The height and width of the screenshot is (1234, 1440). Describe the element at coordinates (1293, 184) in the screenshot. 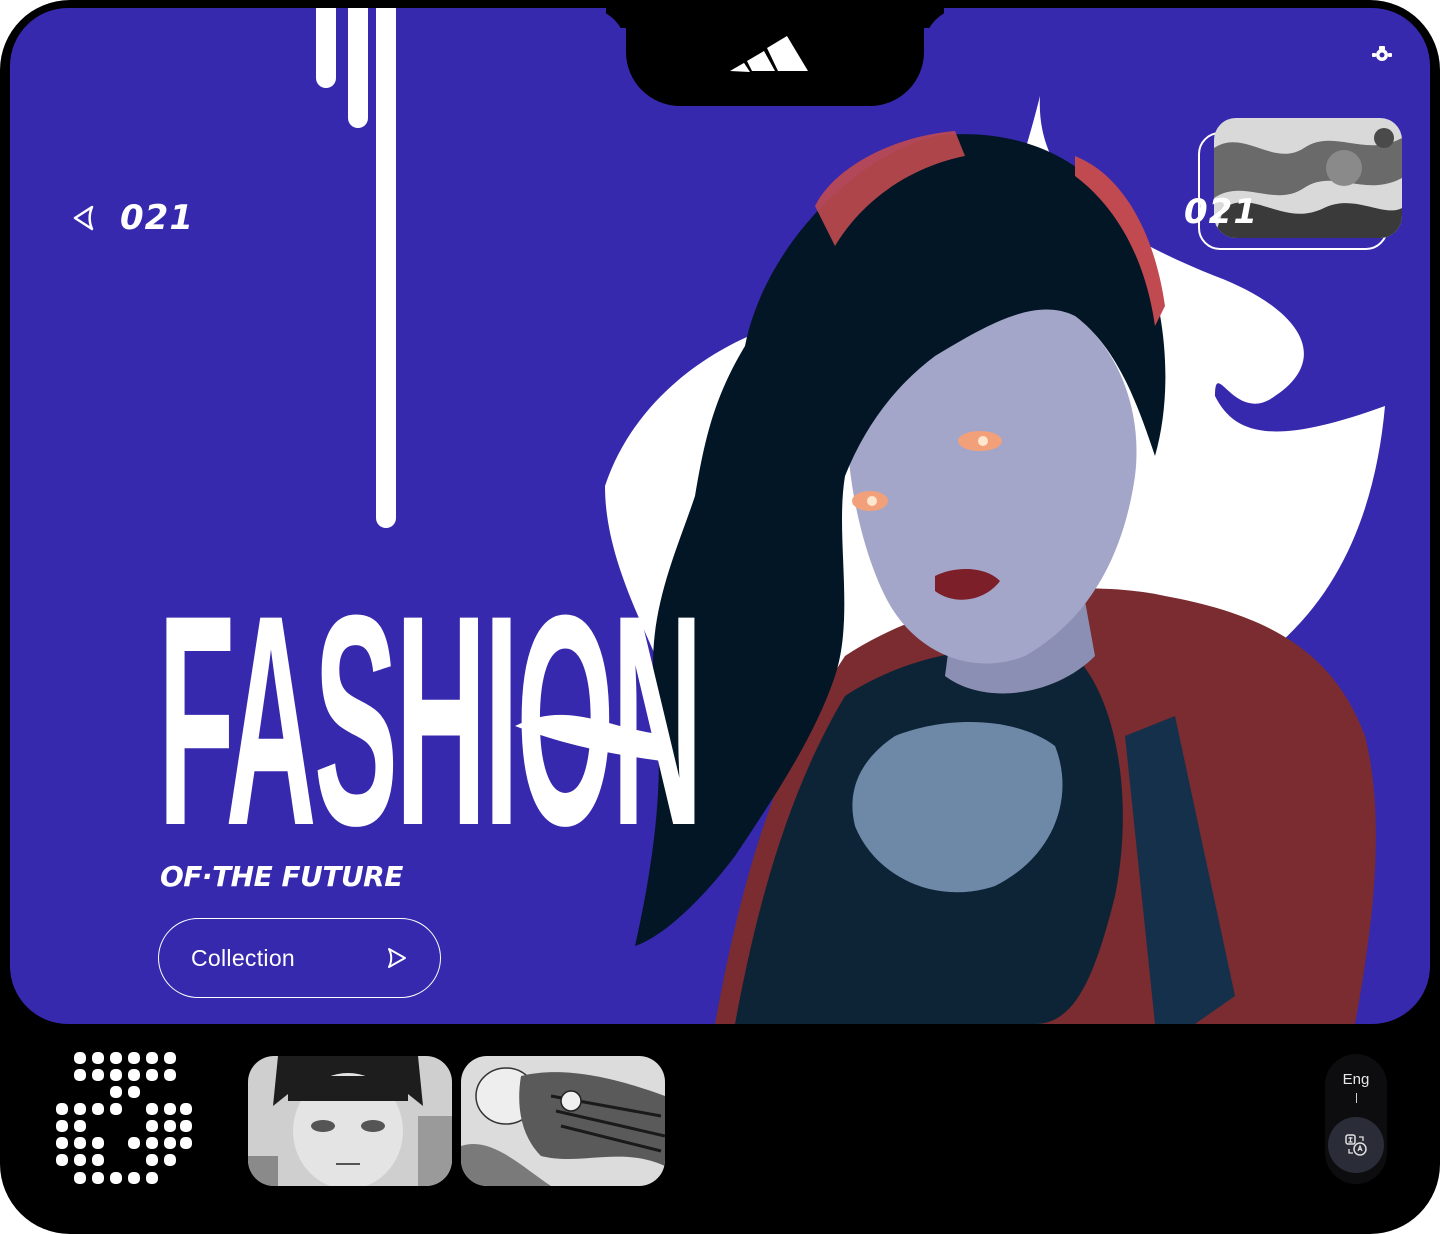

I see `next-slide-preview: 021` at that location.